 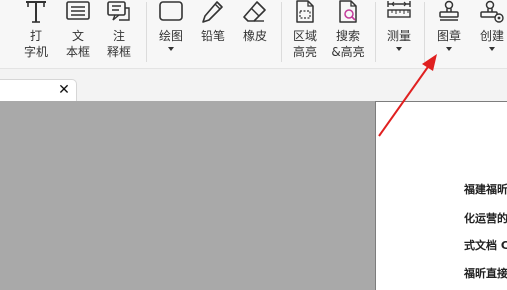 What do you see at coordinates (304, 52) in the screenshot?
I see `area-highlight-label-2: 高亮` at bounding box center [304, 52].